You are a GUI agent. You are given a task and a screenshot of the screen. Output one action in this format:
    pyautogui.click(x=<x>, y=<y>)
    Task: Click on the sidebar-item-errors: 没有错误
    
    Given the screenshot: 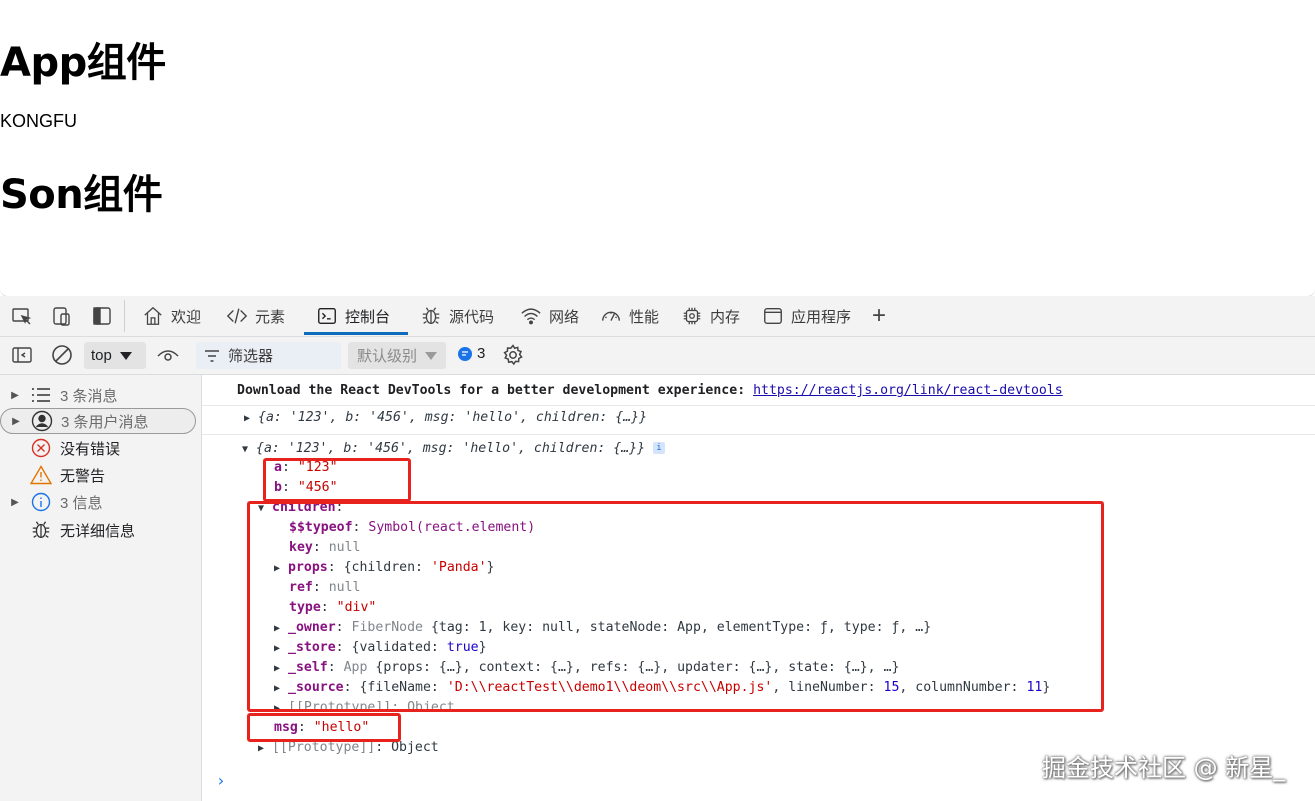 What is the action you would take?
    pyautogui.click(x=98, y=448)
    